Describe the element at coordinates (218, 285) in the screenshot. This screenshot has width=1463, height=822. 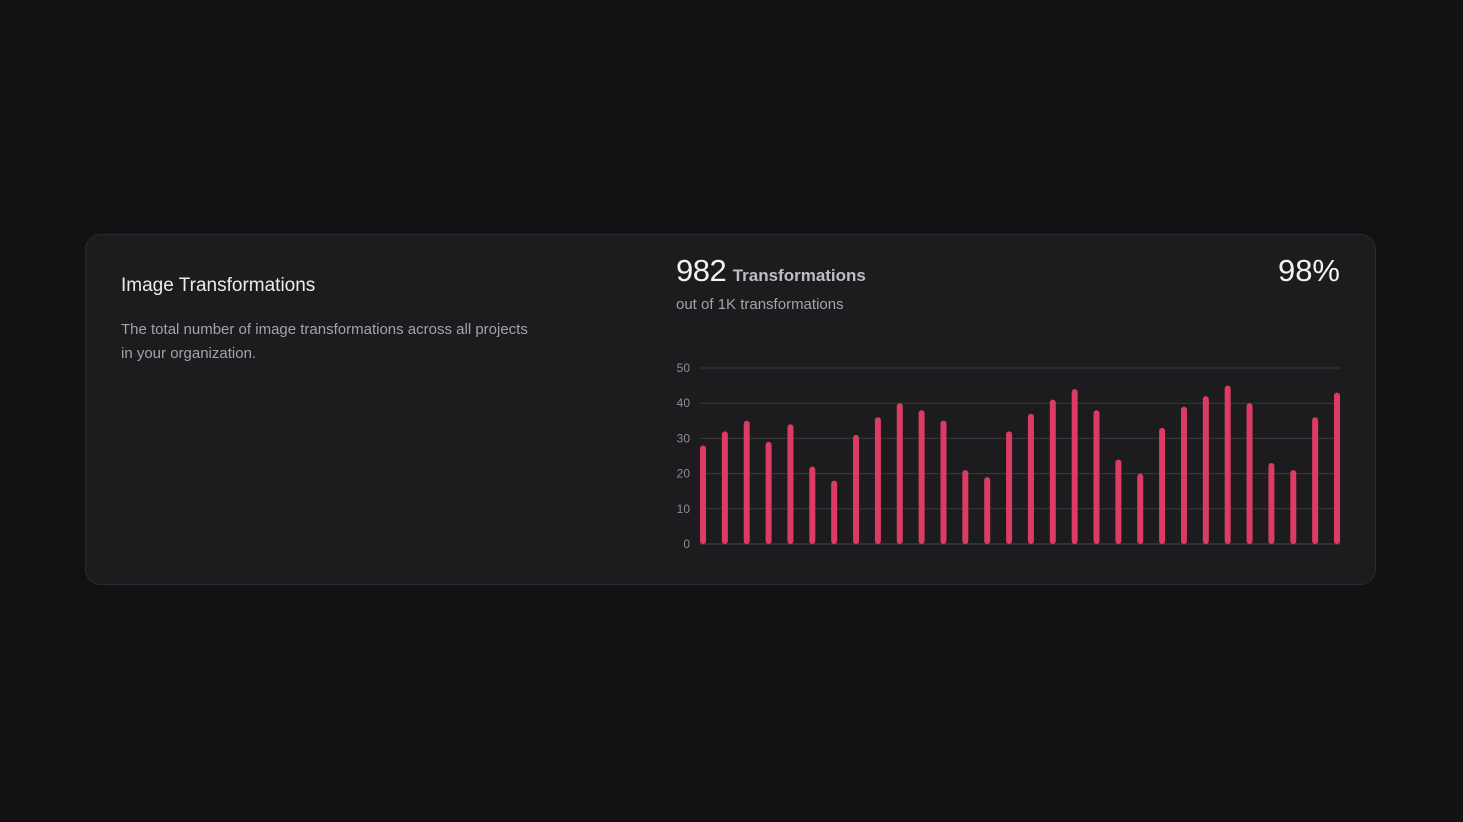
I see `card-title: Image Transformations` at that location.